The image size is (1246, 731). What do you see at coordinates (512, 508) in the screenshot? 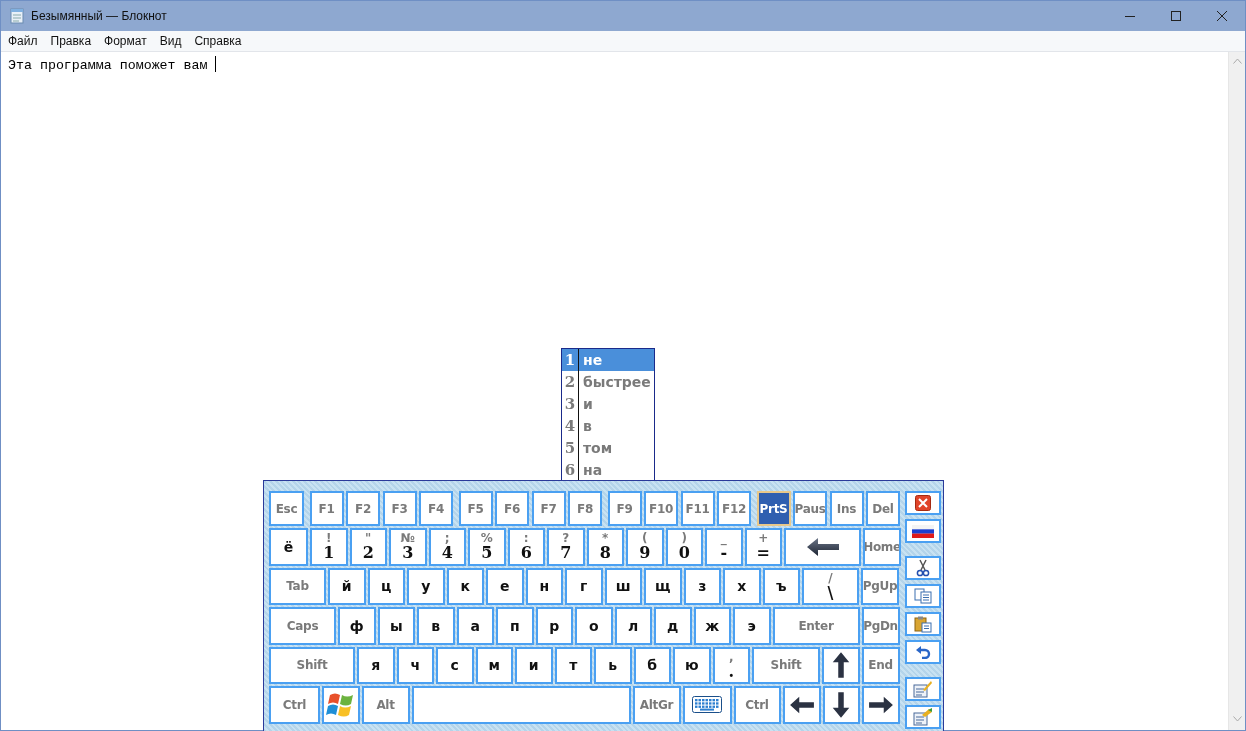
I see `keyboard-key: F6` at bounding box center [512, 508].